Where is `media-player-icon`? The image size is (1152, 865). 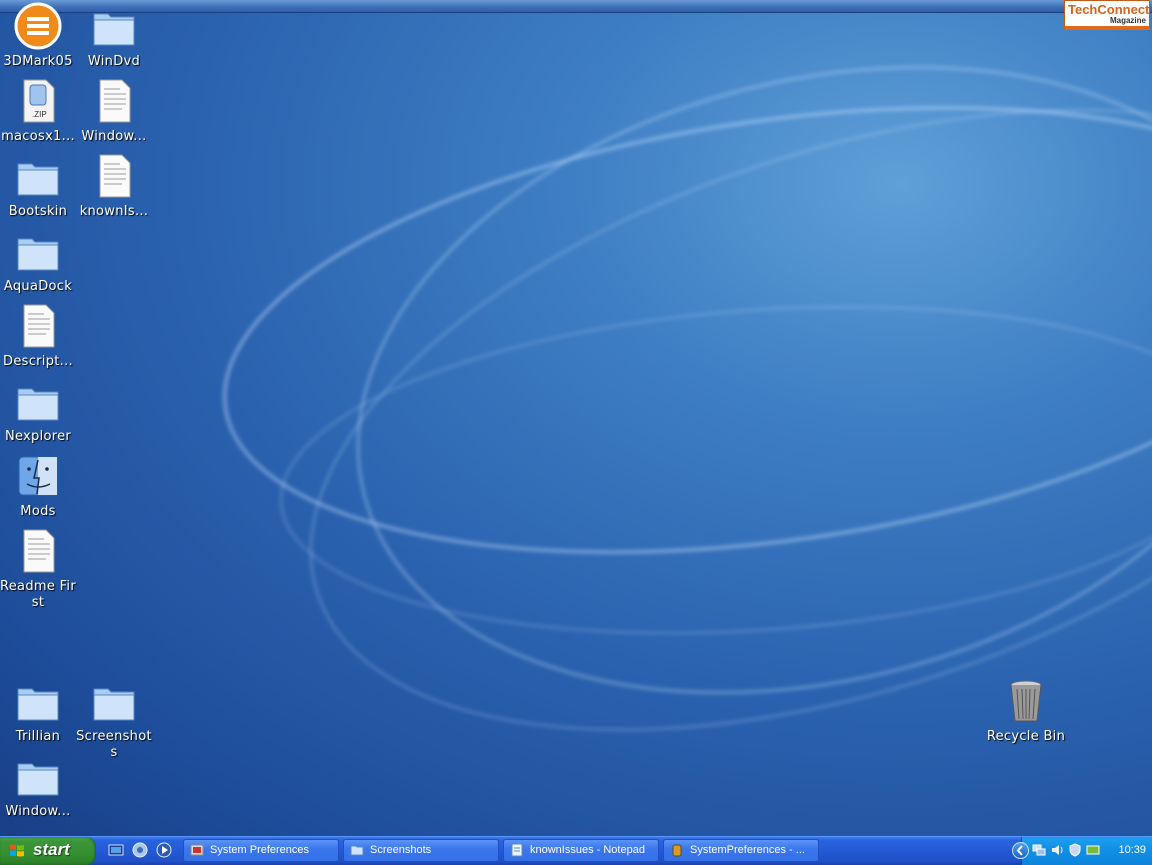
media-player-icon is located at coordinates (164, 850).